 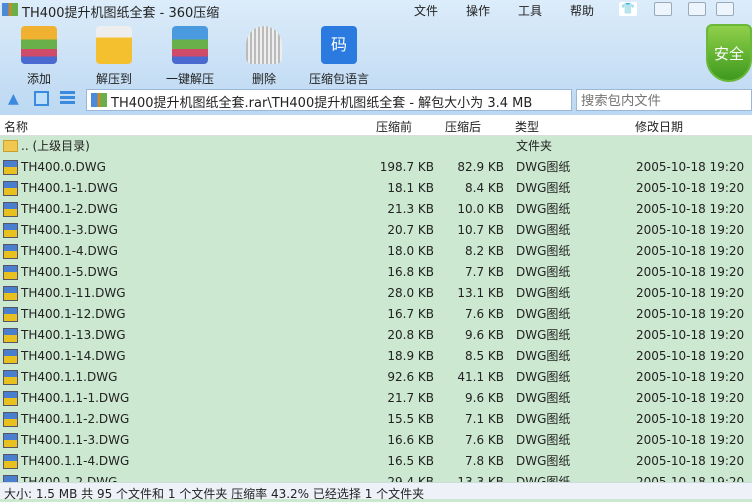 I want to click on original-size: 16.5 KB, so click(x=410, y=461).